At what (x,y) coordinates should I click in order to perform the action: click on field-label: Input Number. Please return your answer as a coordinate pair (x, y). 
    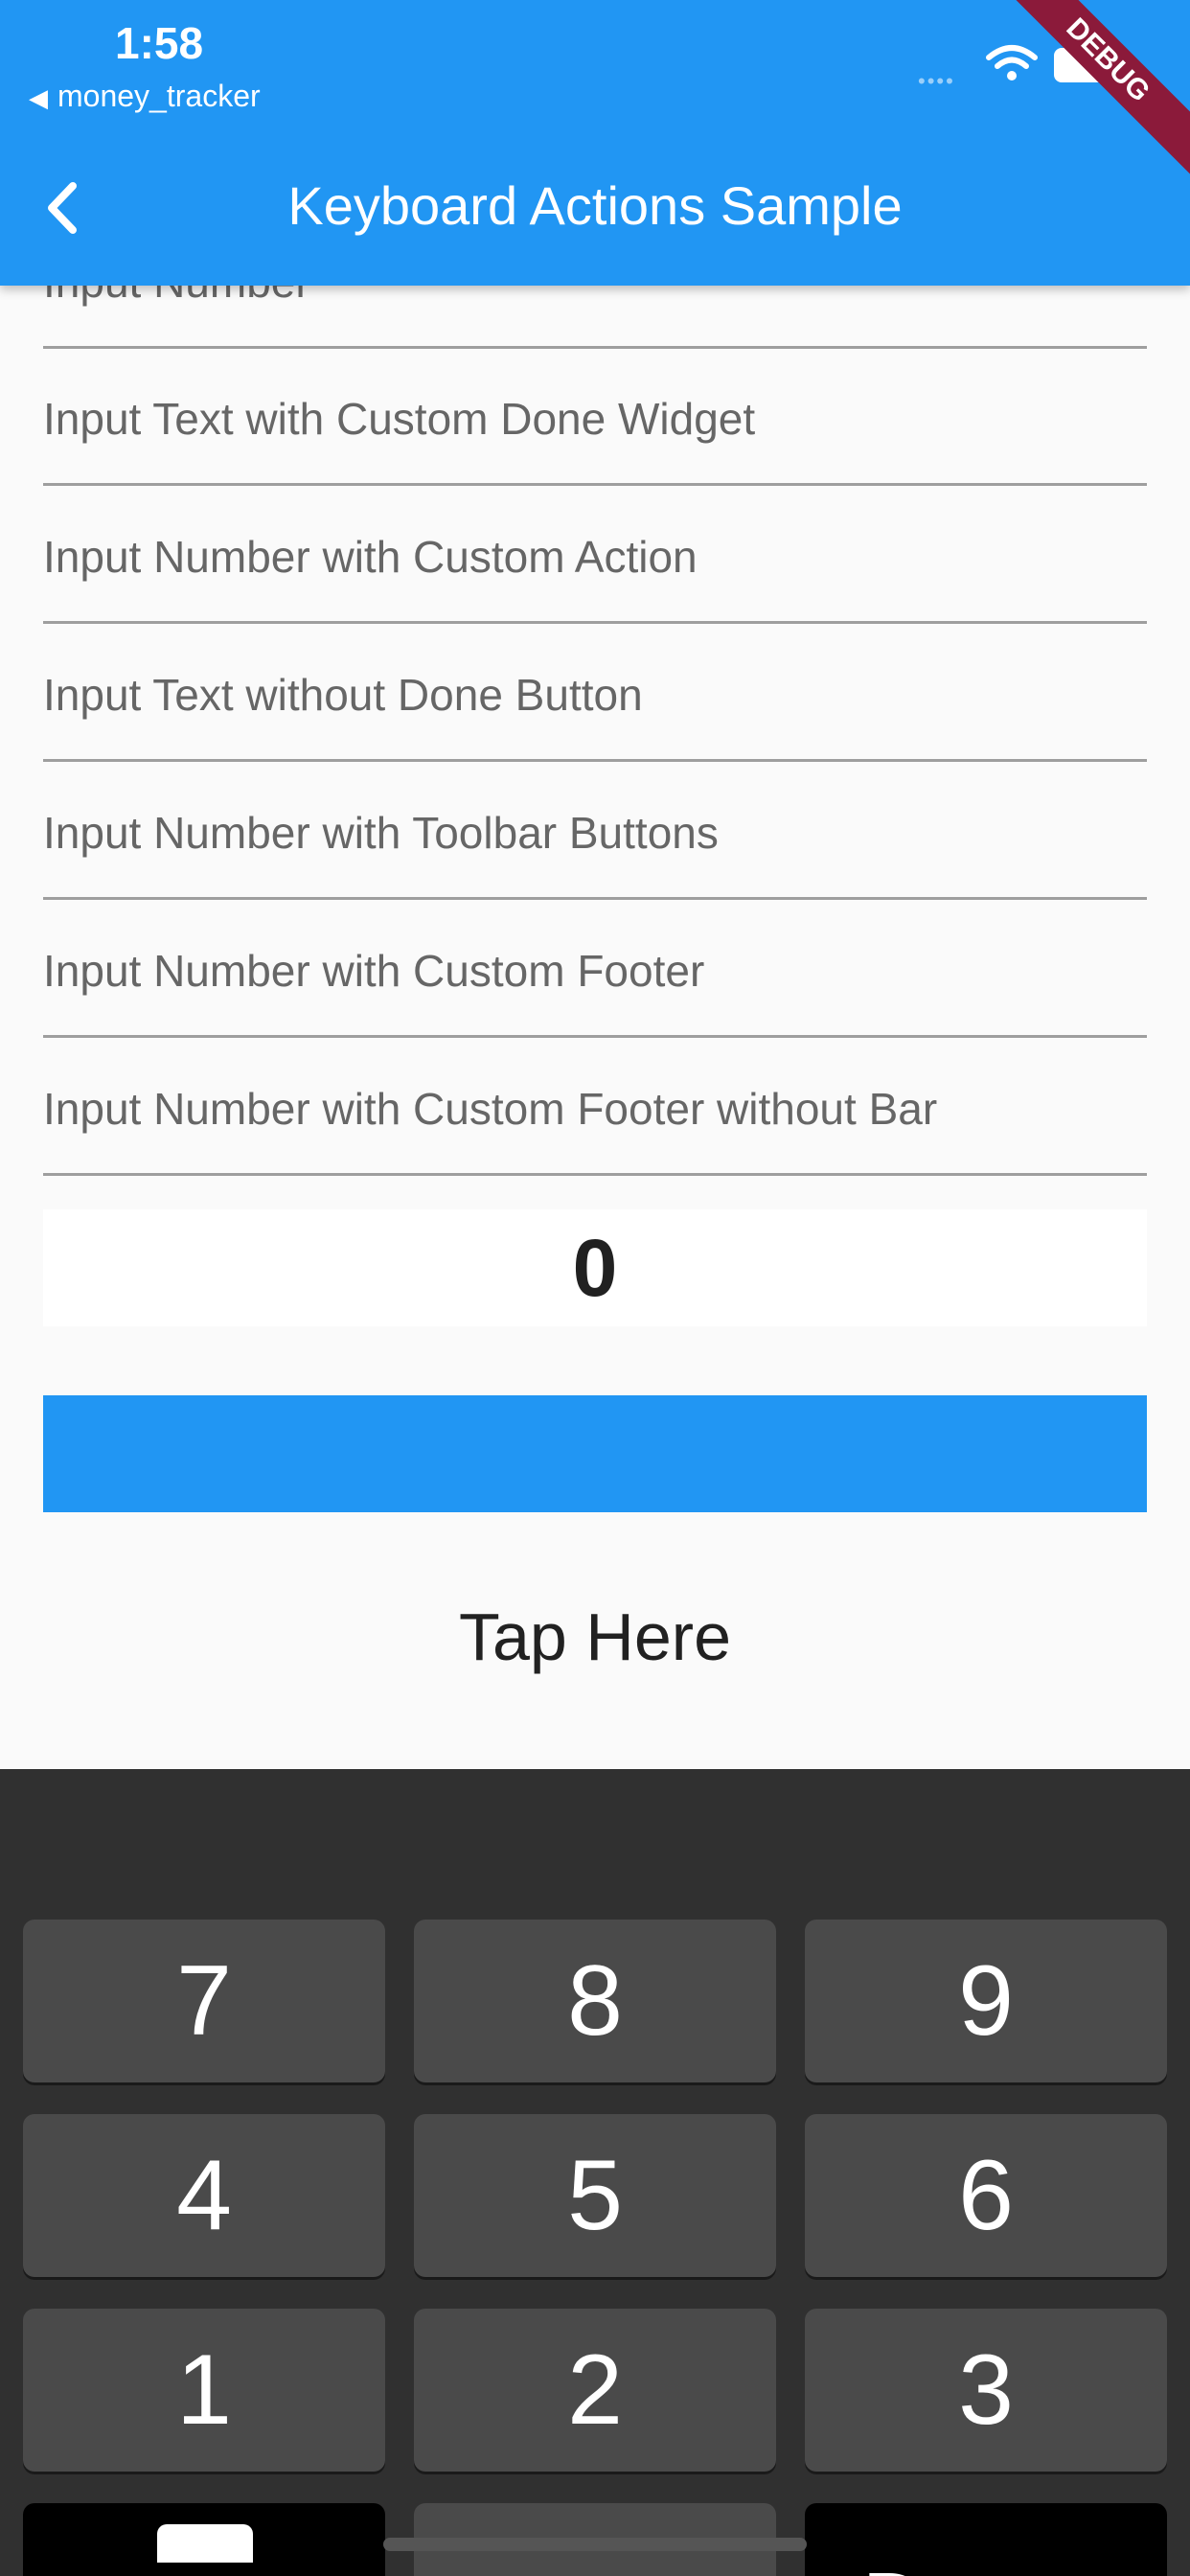
    Looking at the image, I should click on (177, 297).